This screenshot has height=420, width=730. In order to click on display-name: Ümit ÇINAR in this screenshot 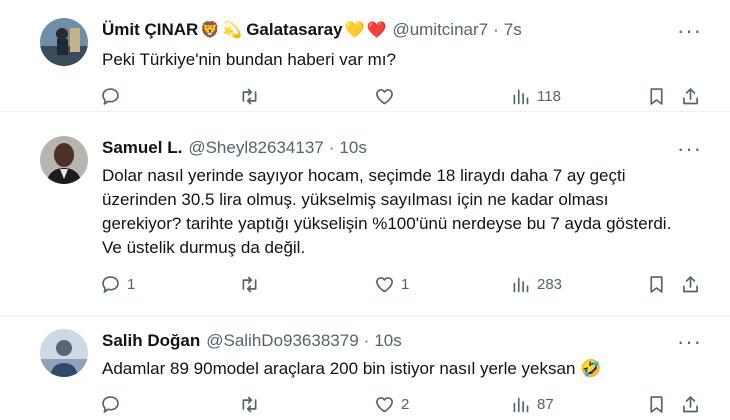, I will do `click(150, 30)`.